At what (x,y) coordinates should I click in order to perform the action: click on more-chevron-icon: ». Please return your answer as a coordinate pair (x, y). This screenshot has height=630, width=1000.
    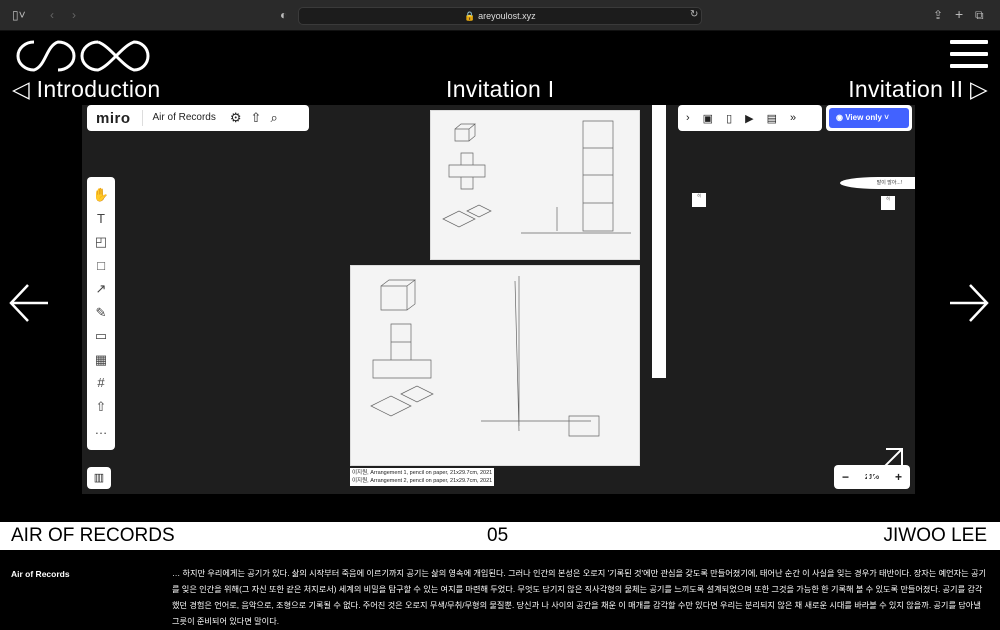
    Looking at the image, I should click on (793, 118).